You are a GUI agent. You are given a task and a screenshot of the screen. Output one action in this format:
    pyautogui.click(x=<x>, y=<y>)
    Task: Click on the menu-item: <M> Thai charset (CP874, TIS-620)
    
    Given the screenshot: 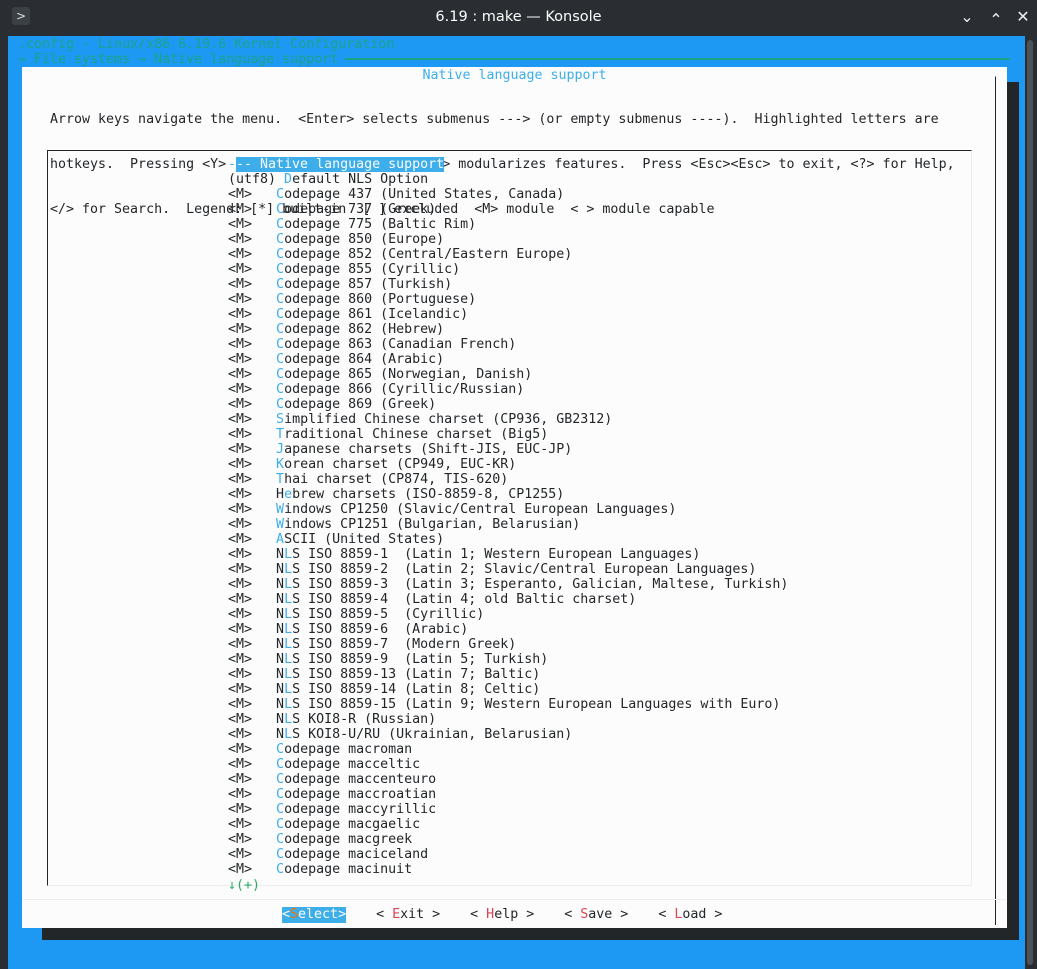 What is the action you would take?
    pyautogui.click(x=368, y=479)
    